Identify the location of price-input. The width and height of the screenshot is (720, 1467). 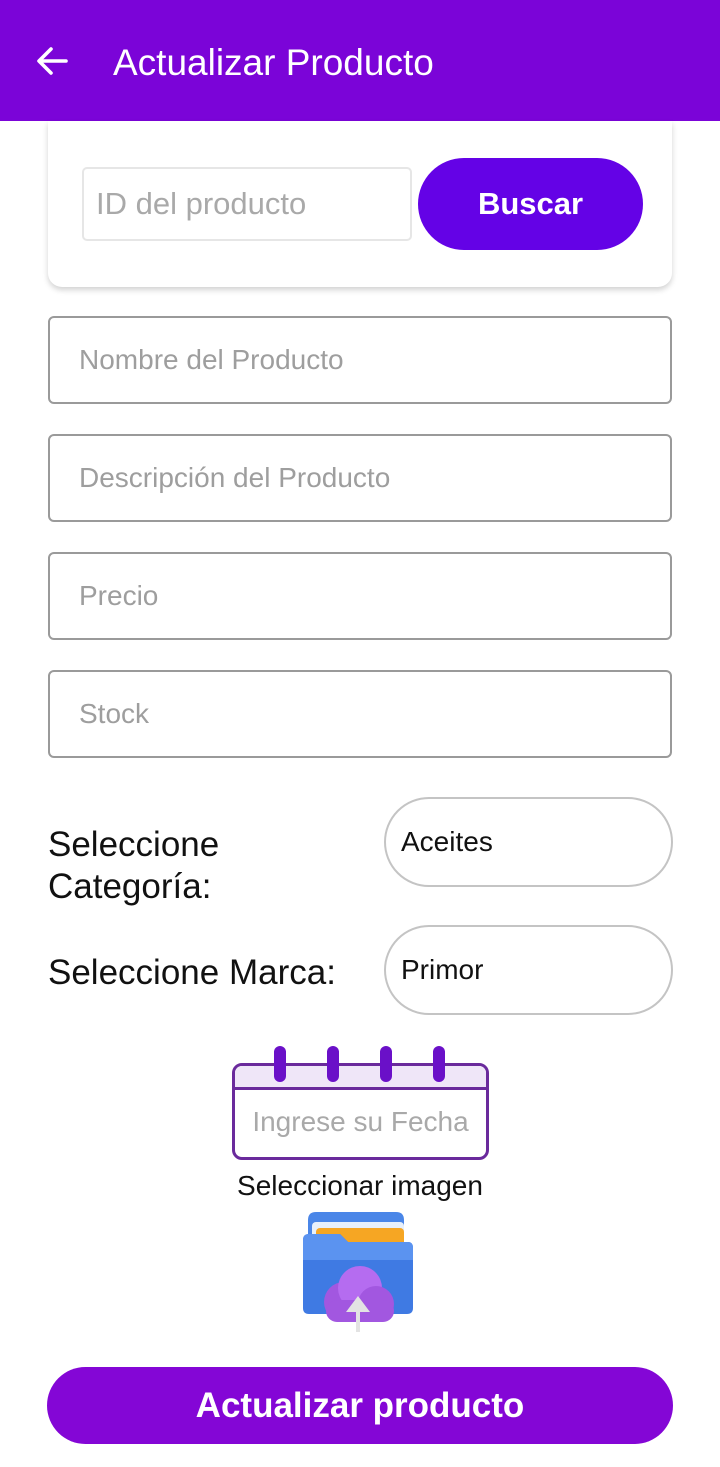
(360, 596).